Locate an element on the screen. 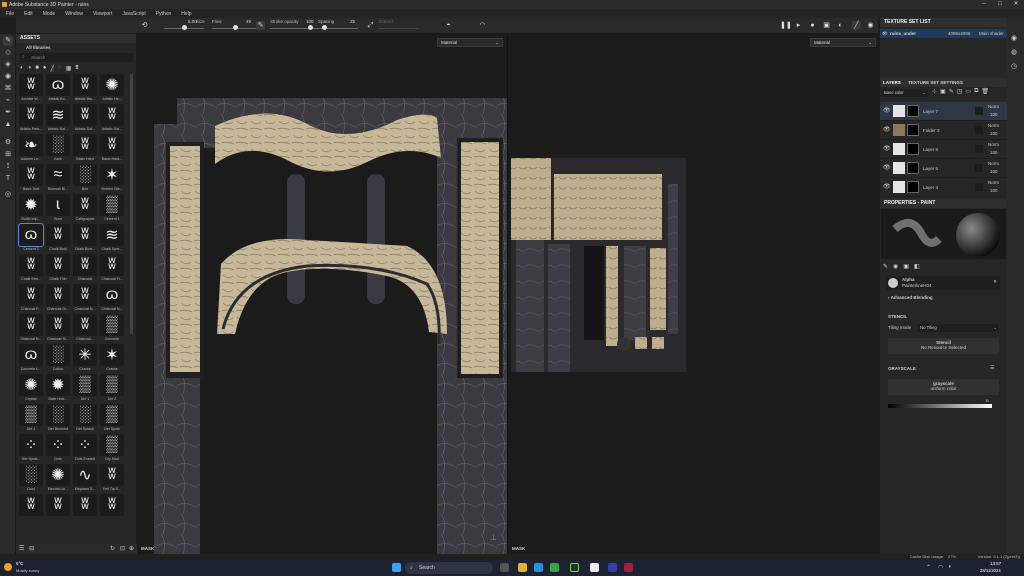 This screenshot has height=576, width=1024. paint-brush-icon: ✎ is located at coordinates (8, 41).